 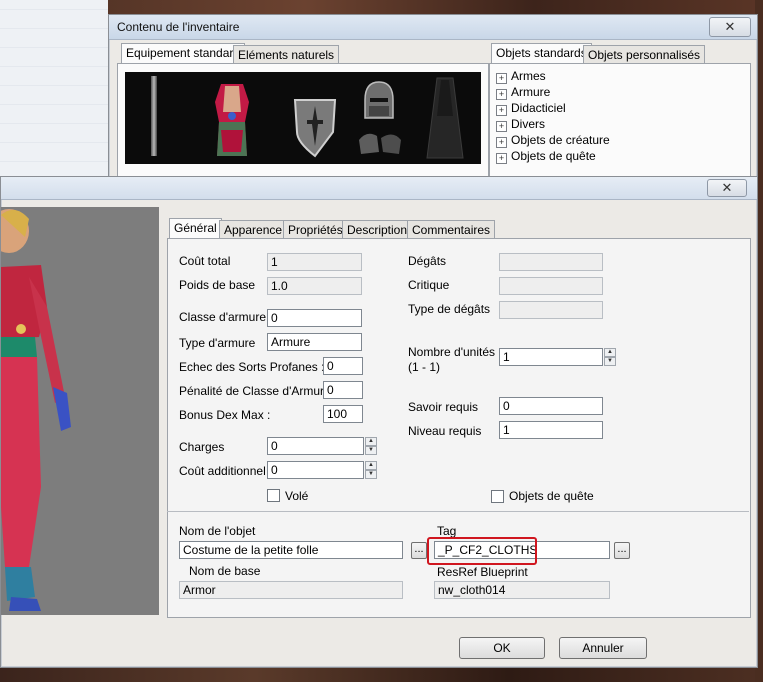 I want to click on cout-total-label: Coût total, so click(x=205, y=261).